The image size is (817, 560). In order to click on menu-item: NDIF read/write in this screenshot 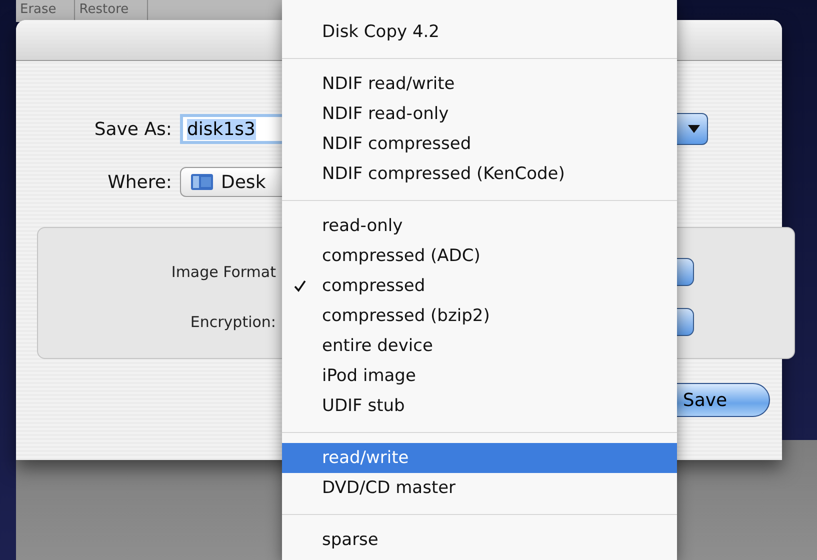, I will do `click(479, 84)`.